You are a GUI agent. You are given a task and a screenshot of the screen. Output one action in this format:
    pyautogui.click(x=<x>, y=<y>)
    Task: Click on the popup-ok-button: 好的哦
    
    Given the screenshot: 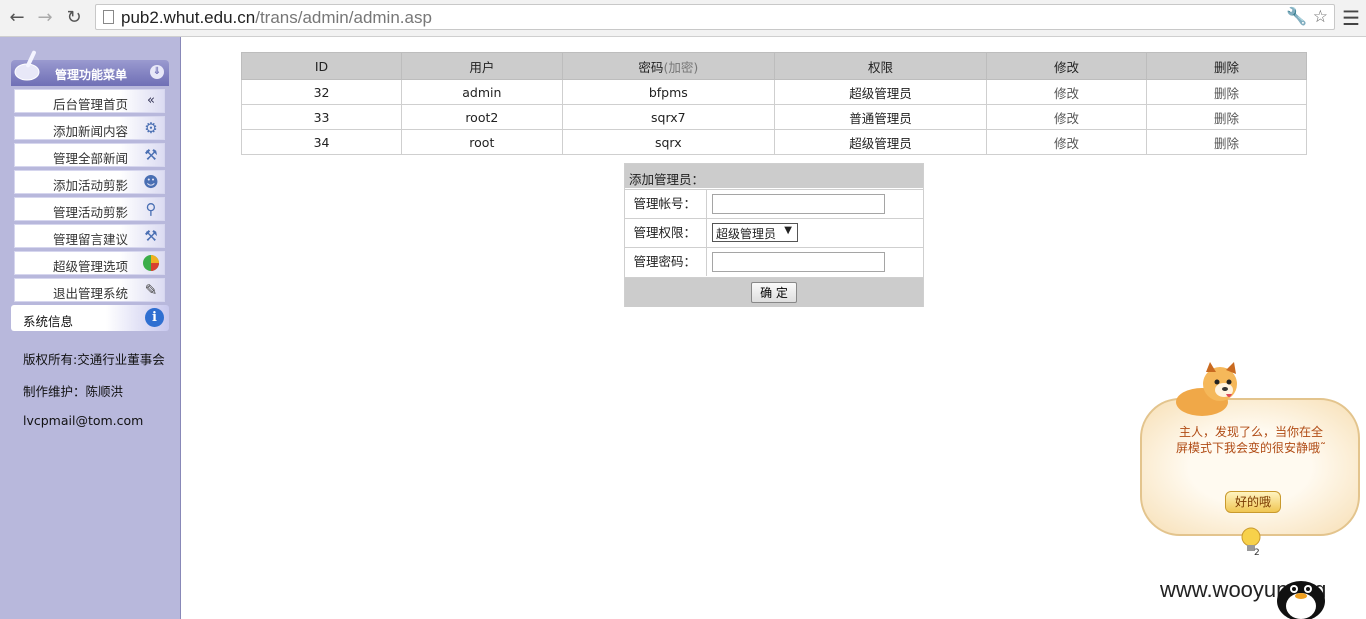 What is the action you would take?
    pyautogui.click(x=1253, y=502)
    